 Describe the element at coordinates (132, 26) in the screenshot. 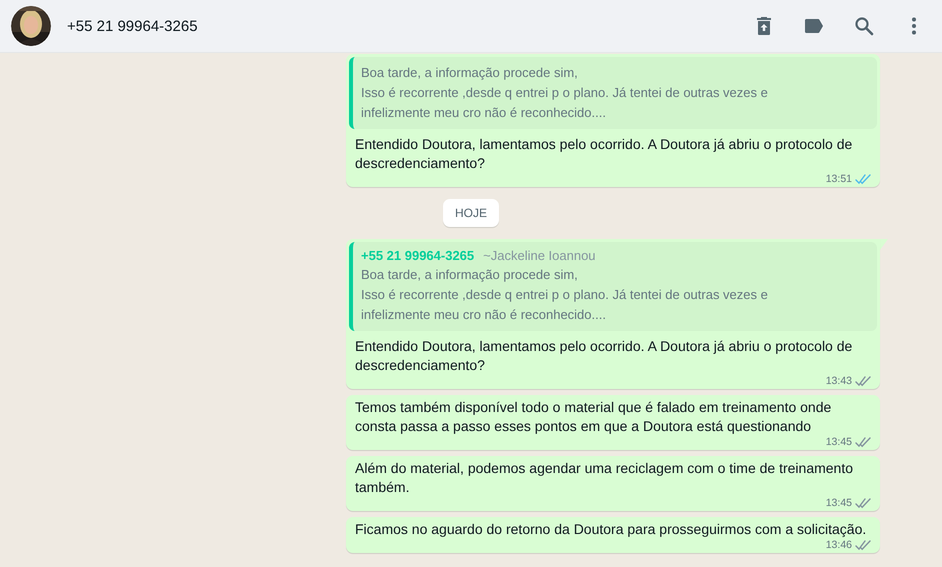

I see `contact-name: +55 21 99964-3265` at that location.